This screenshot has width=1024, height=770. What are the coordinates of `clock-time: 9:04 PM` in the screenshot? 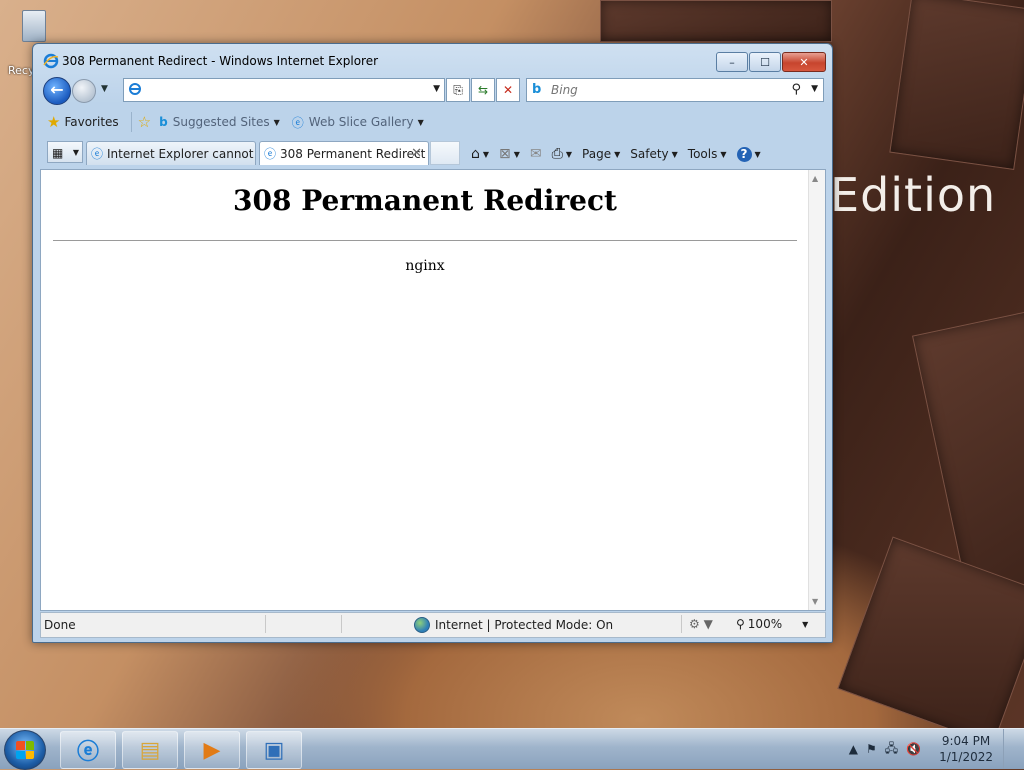 It's located at (966, 741).